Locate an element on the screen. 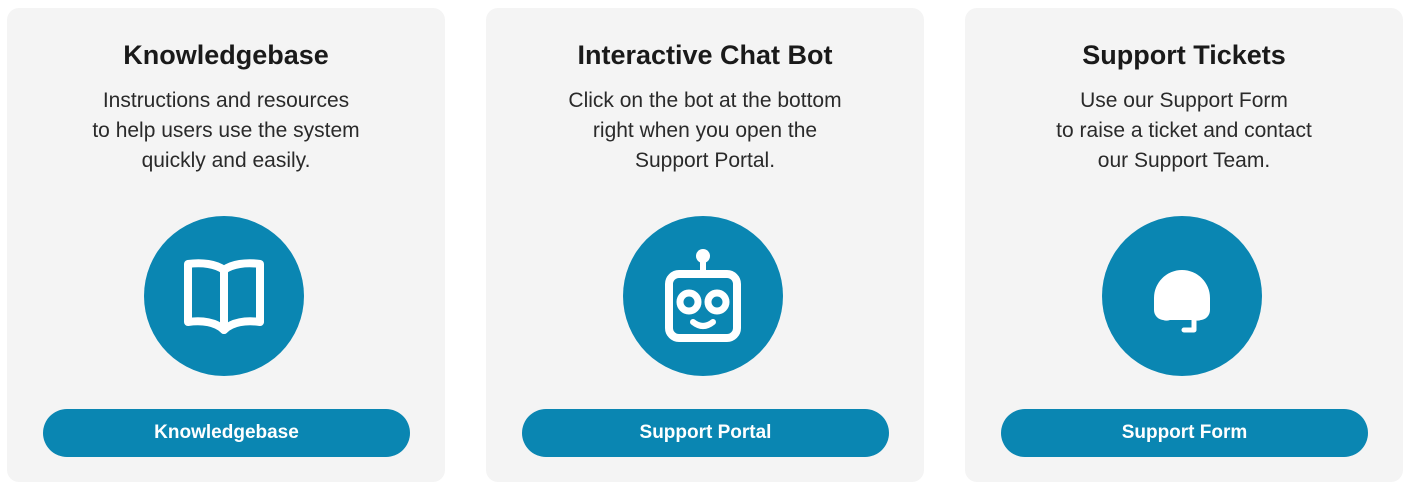  book-icon is located at coordinates (224, 296).